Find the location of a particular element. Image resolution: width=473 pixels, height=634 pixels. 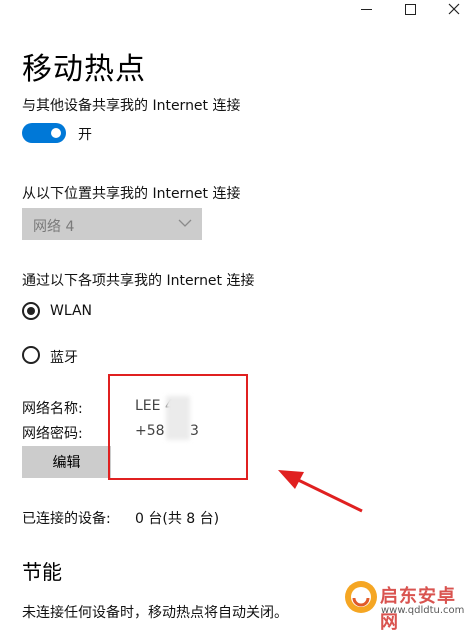

arrow-annotation is located at coordinates (320, 491).